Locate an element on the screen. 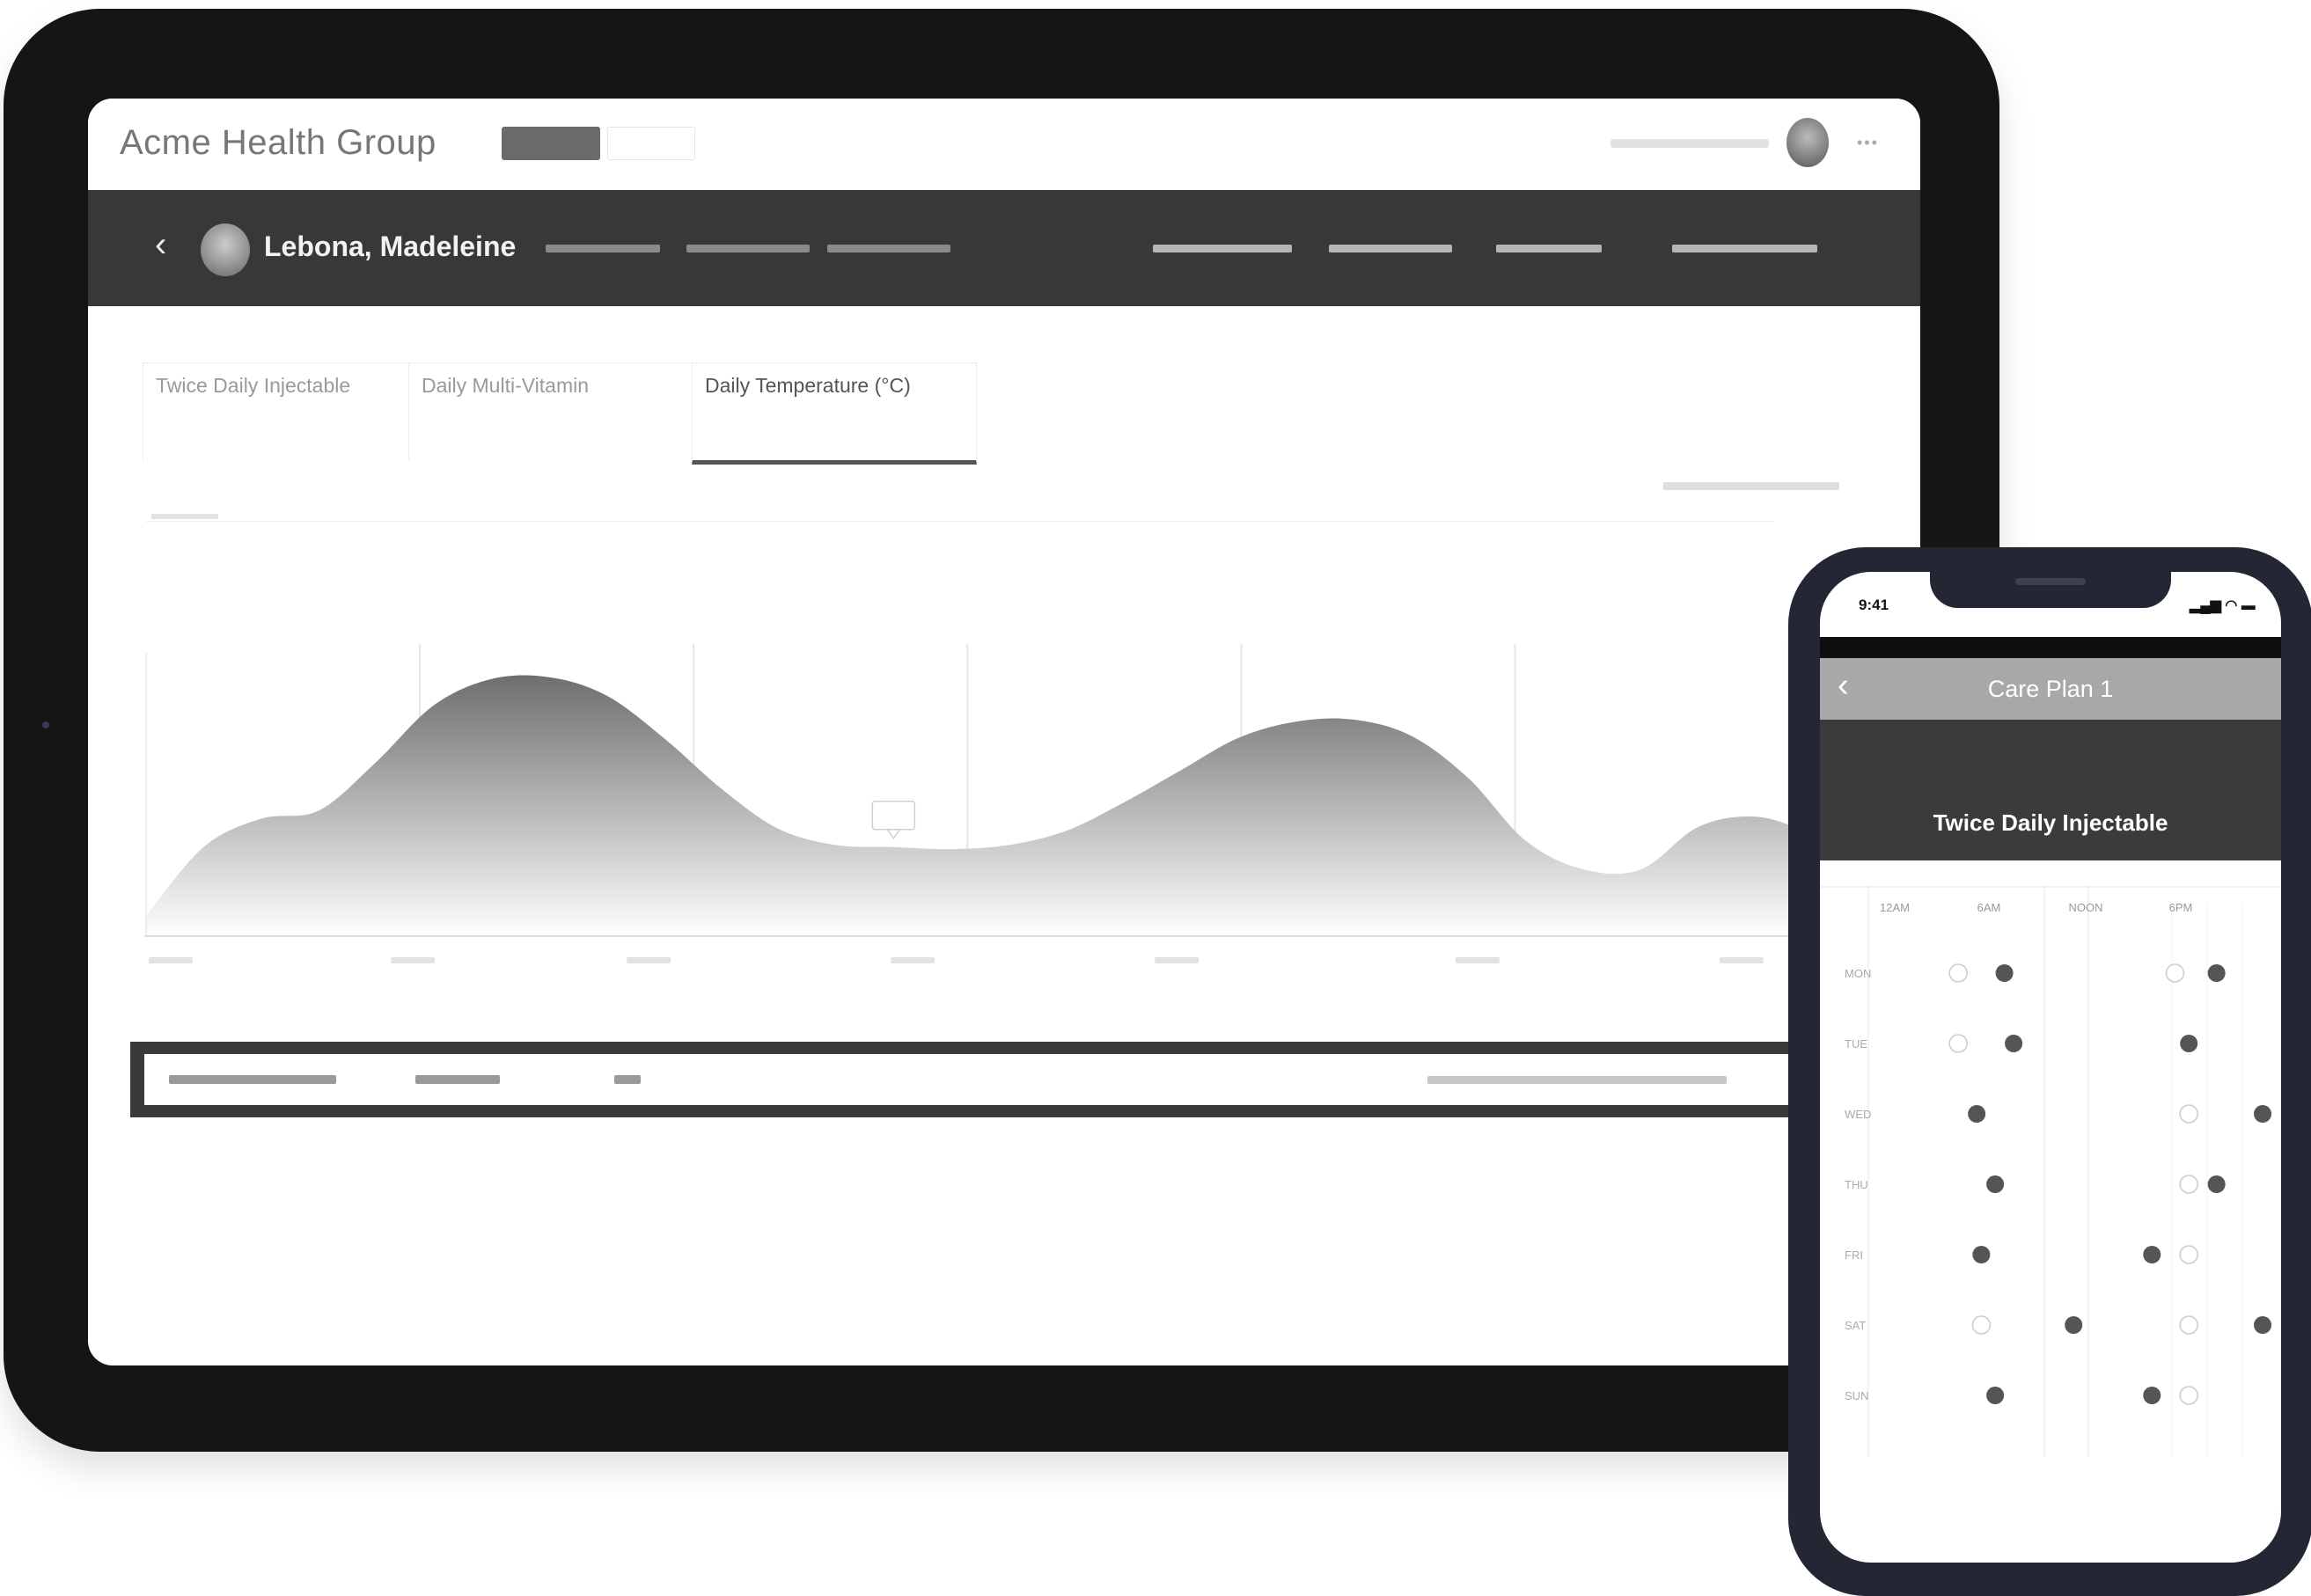  tab-daily-temperature: Daily Temperature (°C) is located at coordinates (834, 414).